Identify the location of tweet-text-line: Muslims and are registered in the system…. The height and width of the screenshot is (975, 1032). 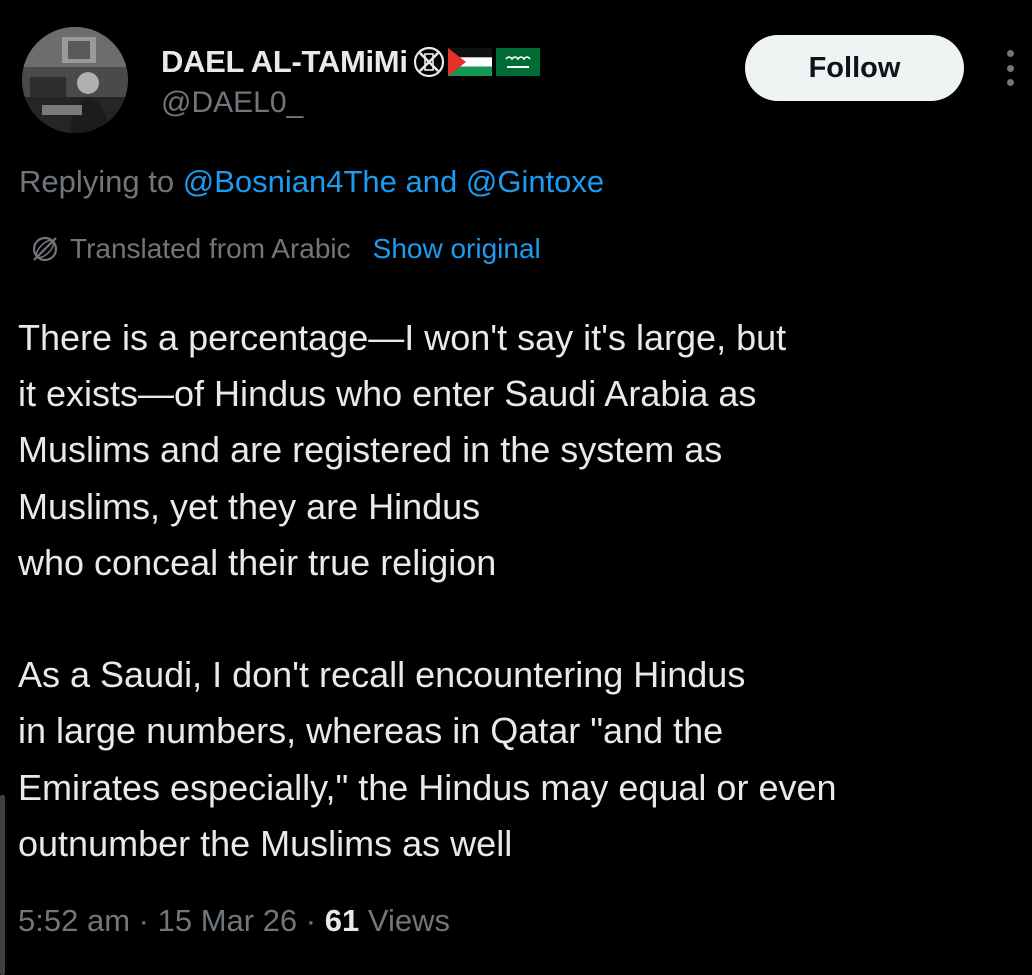
(370, 450).